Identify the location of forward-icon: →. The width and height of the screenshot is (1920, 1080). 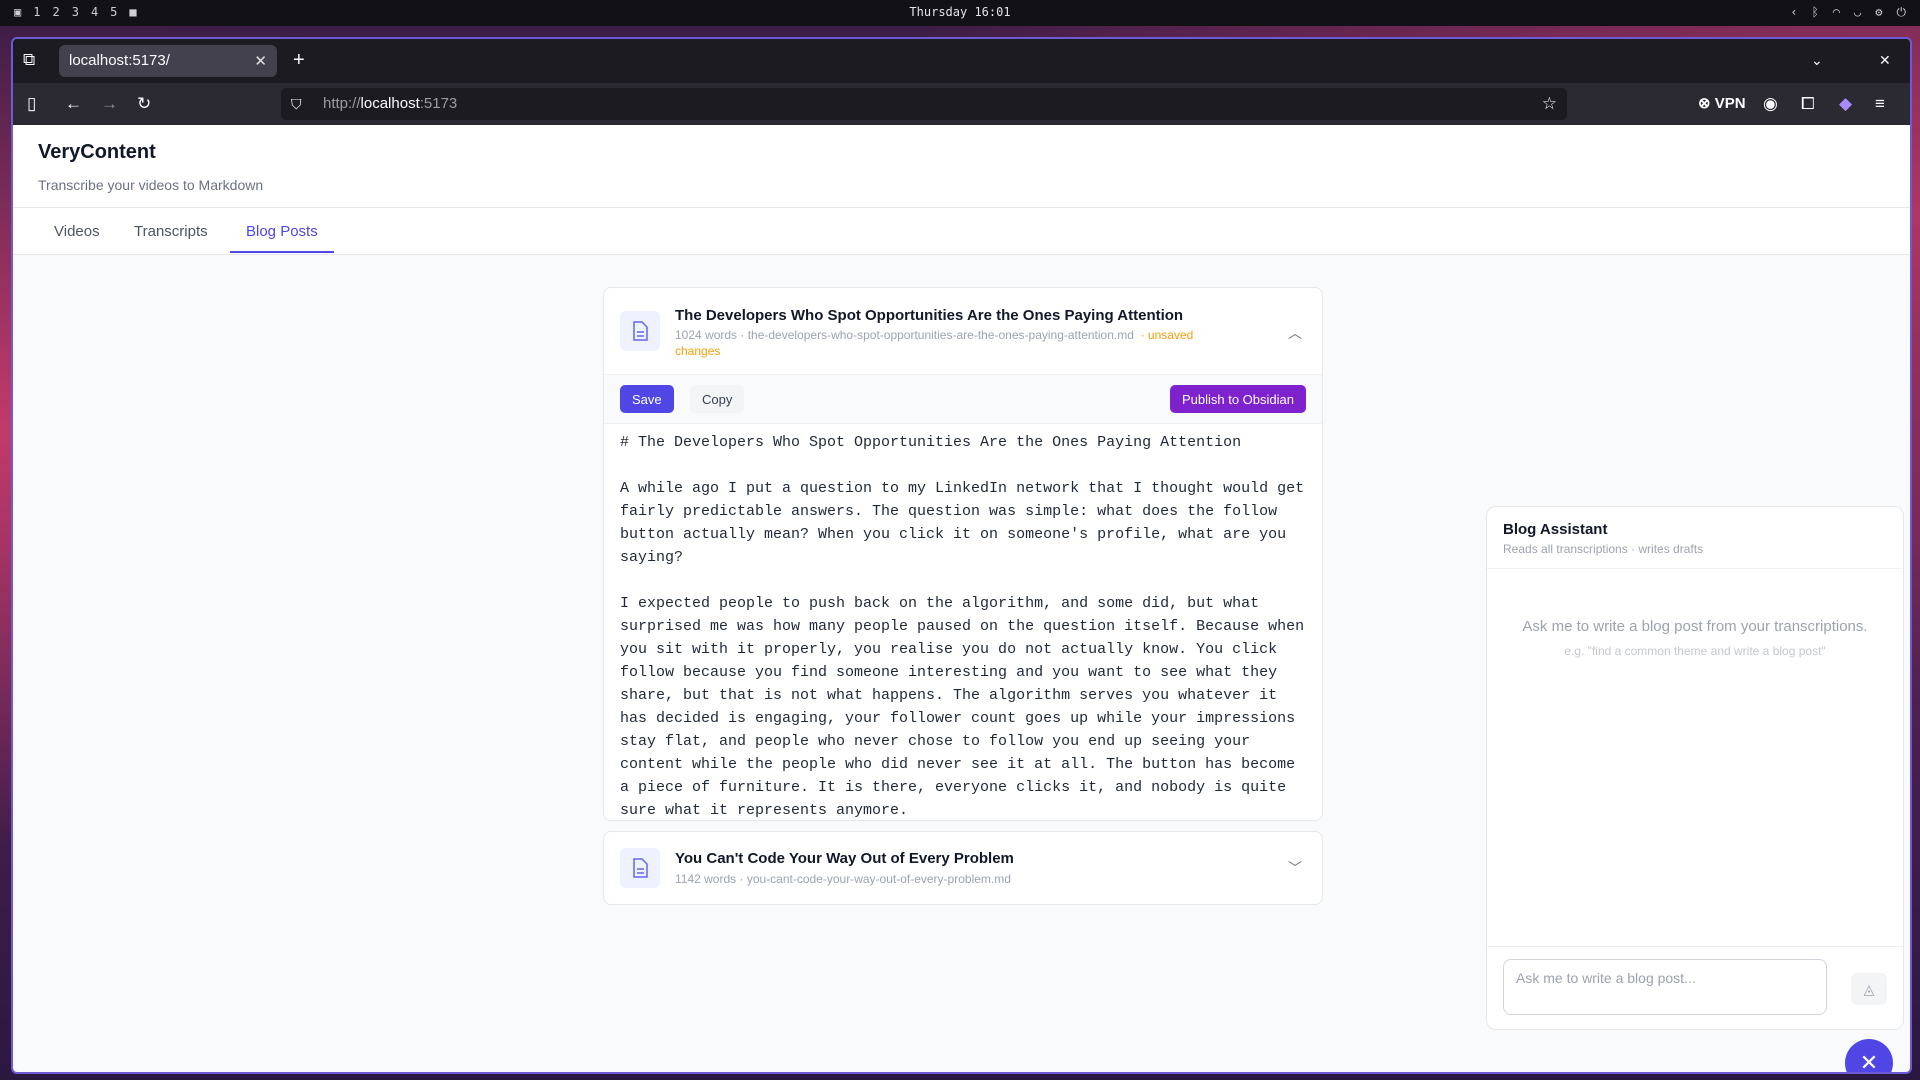
(109, 104).